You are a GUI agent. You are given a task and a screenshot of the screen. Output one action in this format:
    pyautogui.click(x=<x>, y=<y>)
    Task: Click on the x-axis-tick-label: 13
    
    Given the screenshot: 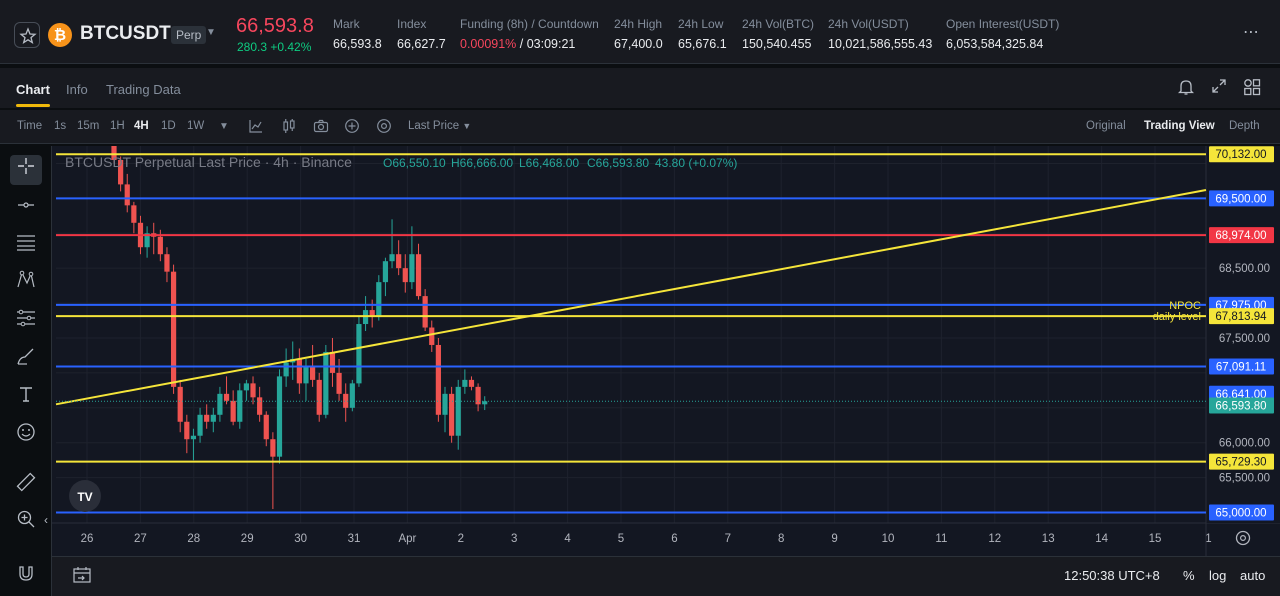 What is the action you would take?
    pyautogui.click(x=1048, y=539)
    